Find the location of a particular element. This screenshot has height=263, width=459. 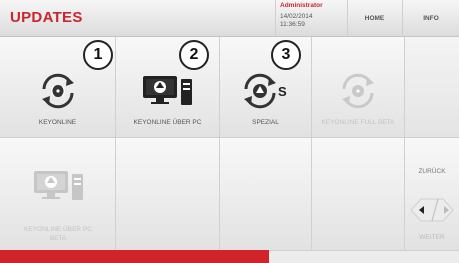

svg-text: S is located at coordinates (282, 91).